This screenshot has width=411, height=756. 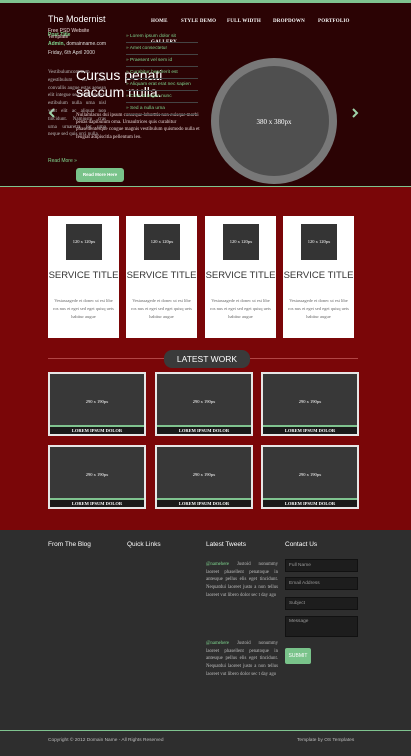 I want to click on subject-field: Subject, so click(x=321, y=603).